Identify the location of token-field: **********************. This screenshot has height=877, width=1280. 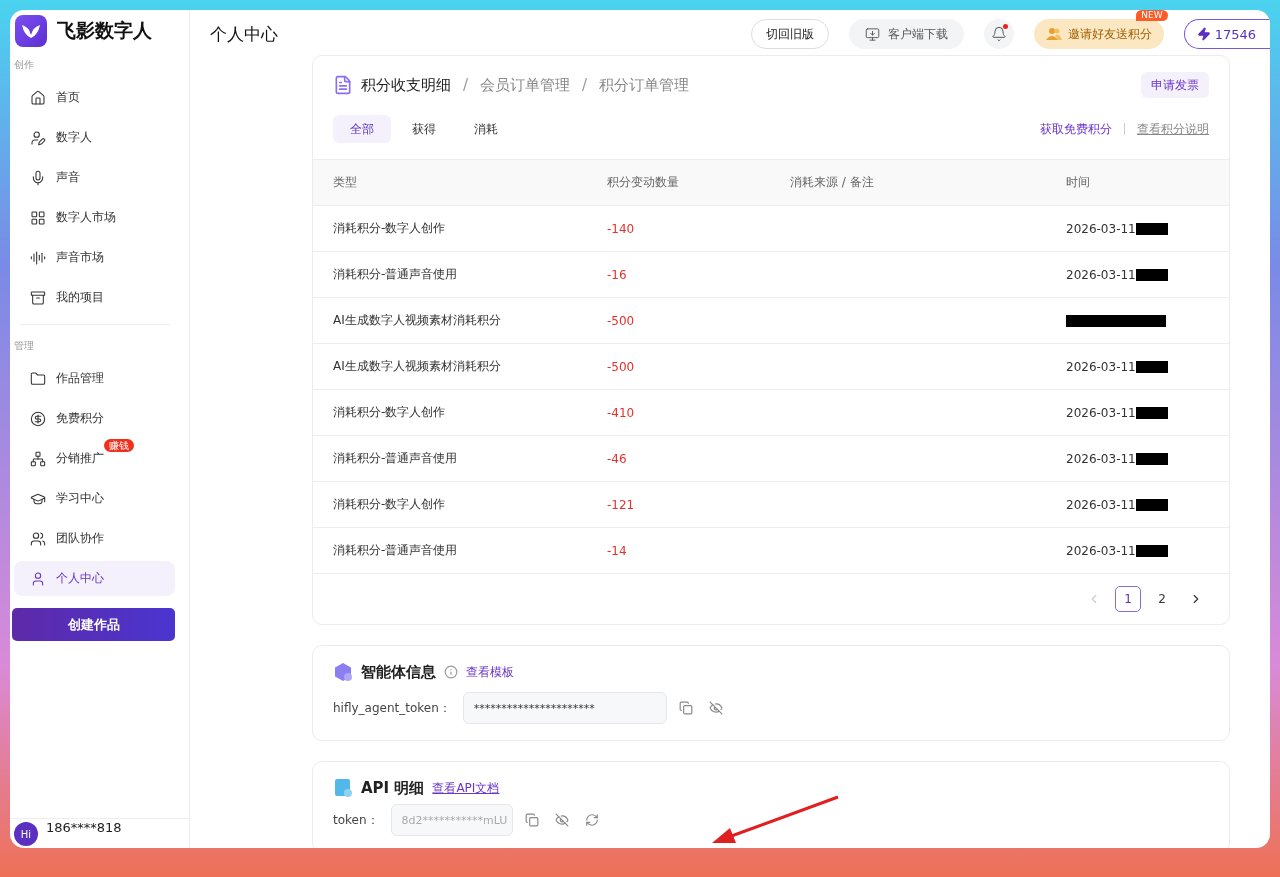
(564, 708).